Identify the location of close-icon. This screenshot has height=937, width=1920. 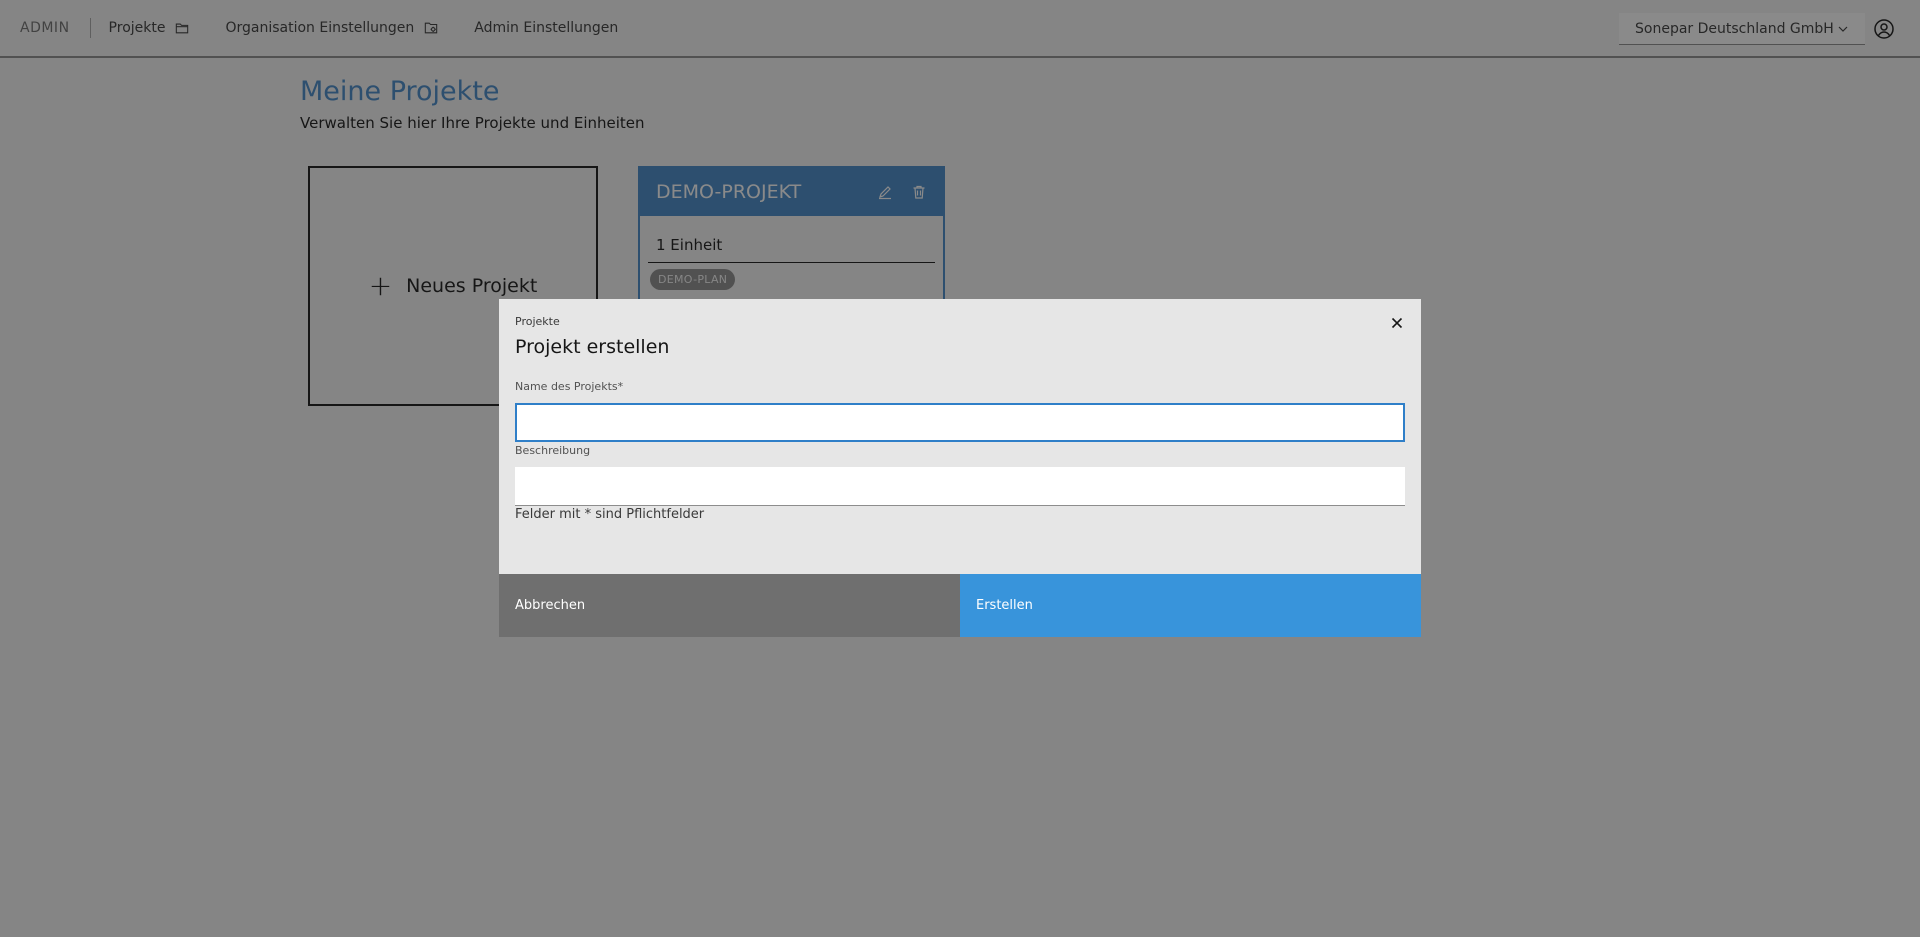
(1397, 323).